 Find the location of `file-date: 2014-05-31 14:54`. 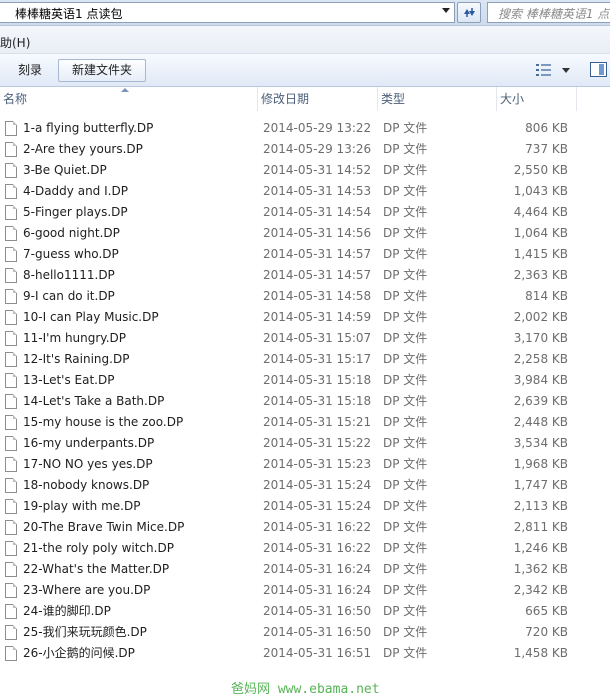

file-date: 2014-05-31 14:54 is located at coordinates (317, 212).